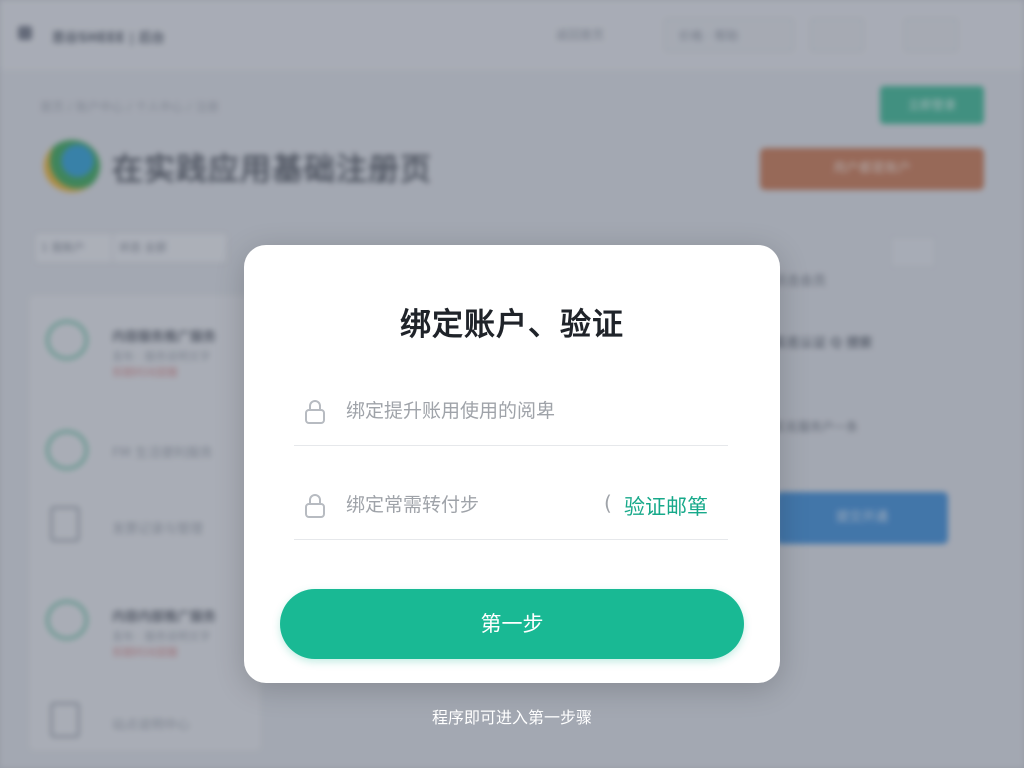  I want to click on verify-code-field: ( 验证邮箪, so click(511, 504).